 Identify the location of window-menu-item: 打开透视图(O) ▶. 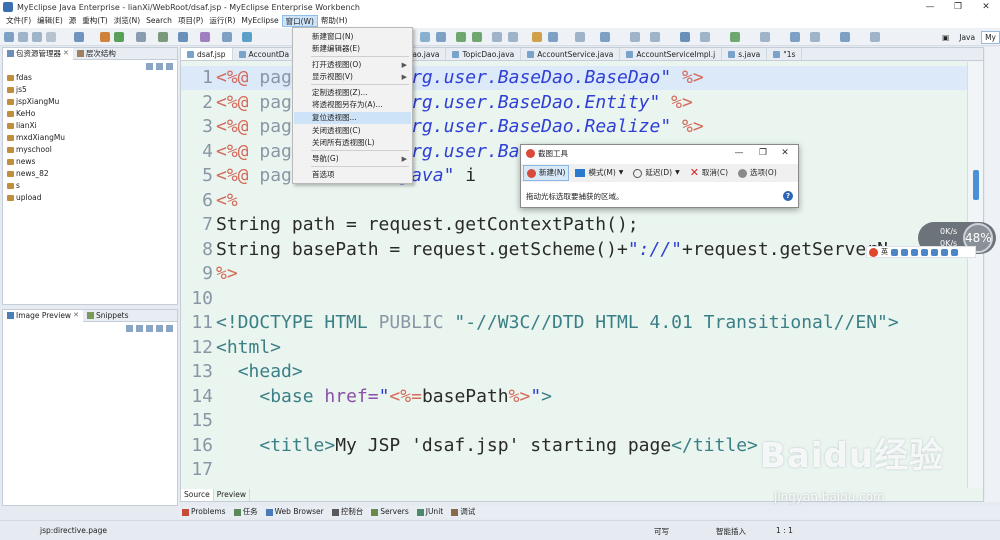
(352, 65).